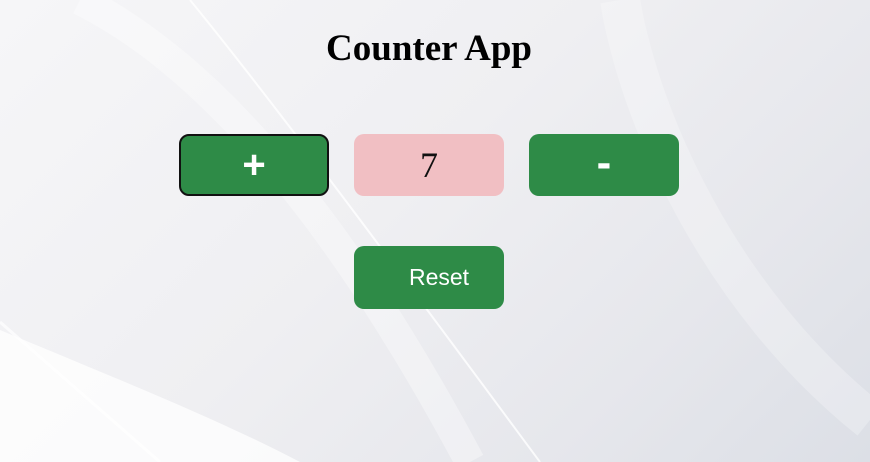 The width and height of the screenshot is (870, 462). What do you see at coordinates (429, 48) in the screenshot?
I see `page-title: Counter App` at bounding box center [429, 48].